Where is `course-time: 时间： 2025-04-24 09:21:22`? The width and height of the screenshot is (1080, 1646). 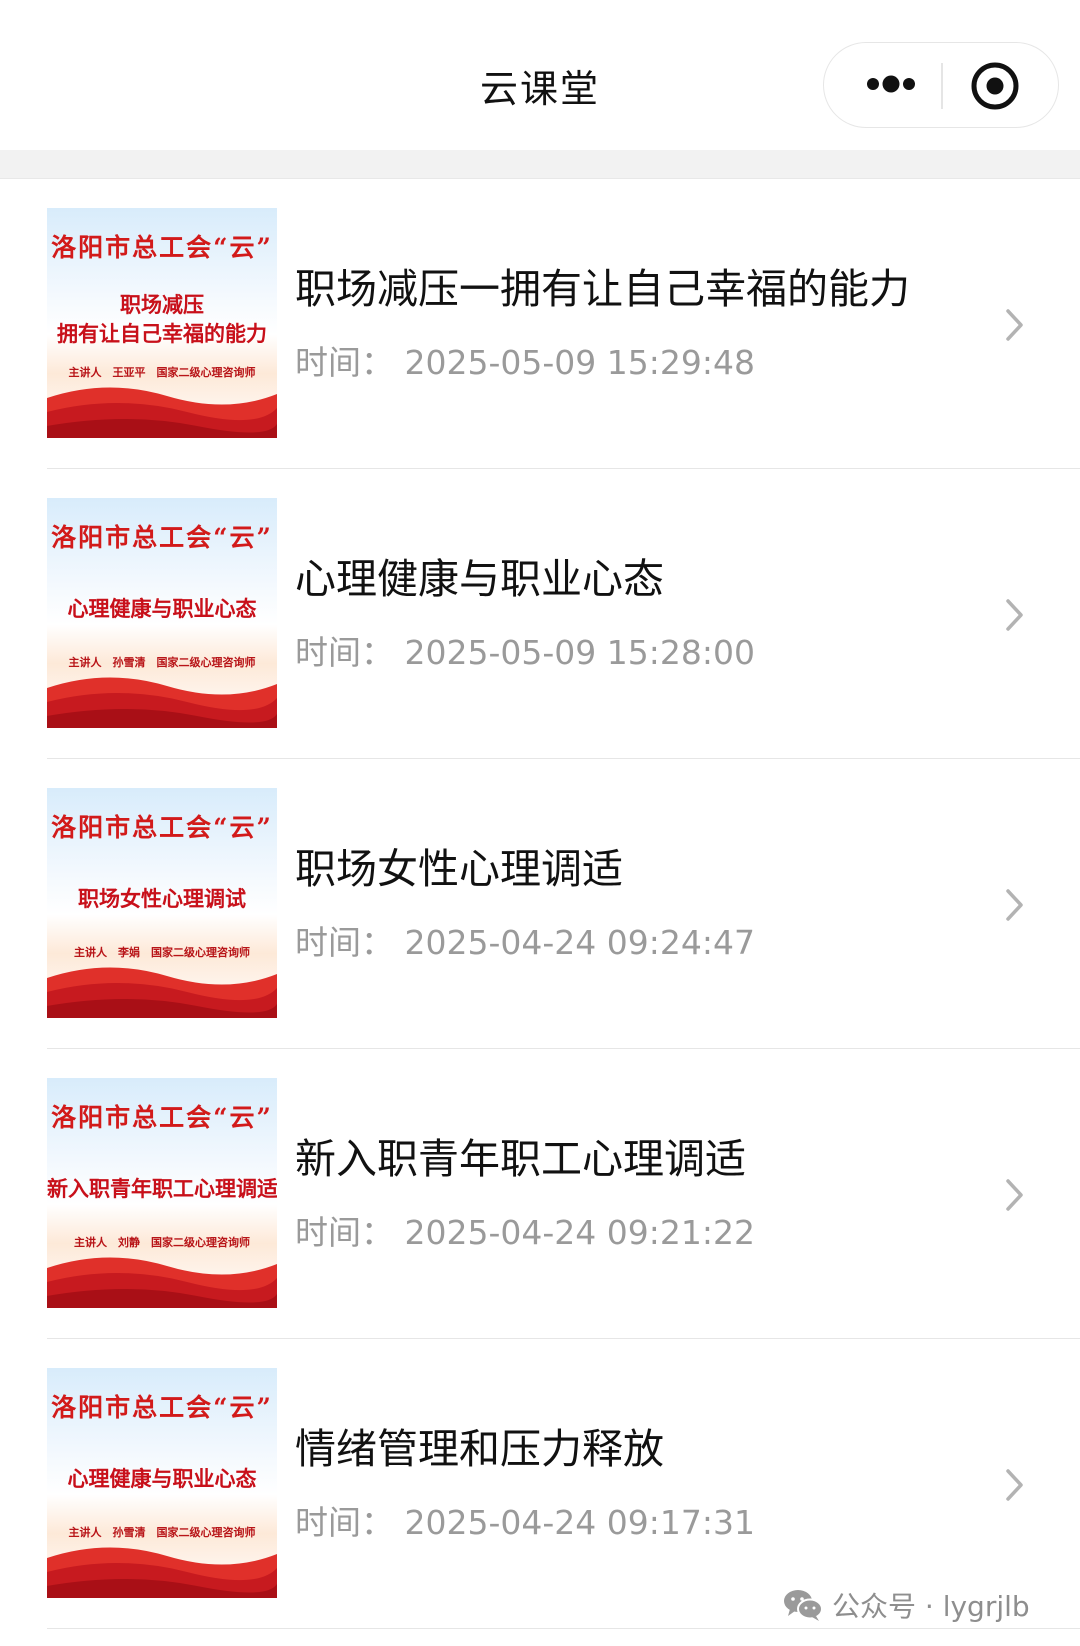 course-time: 时间： 2025-04-24 09:21:22 is located at coordinates (525, 1232).